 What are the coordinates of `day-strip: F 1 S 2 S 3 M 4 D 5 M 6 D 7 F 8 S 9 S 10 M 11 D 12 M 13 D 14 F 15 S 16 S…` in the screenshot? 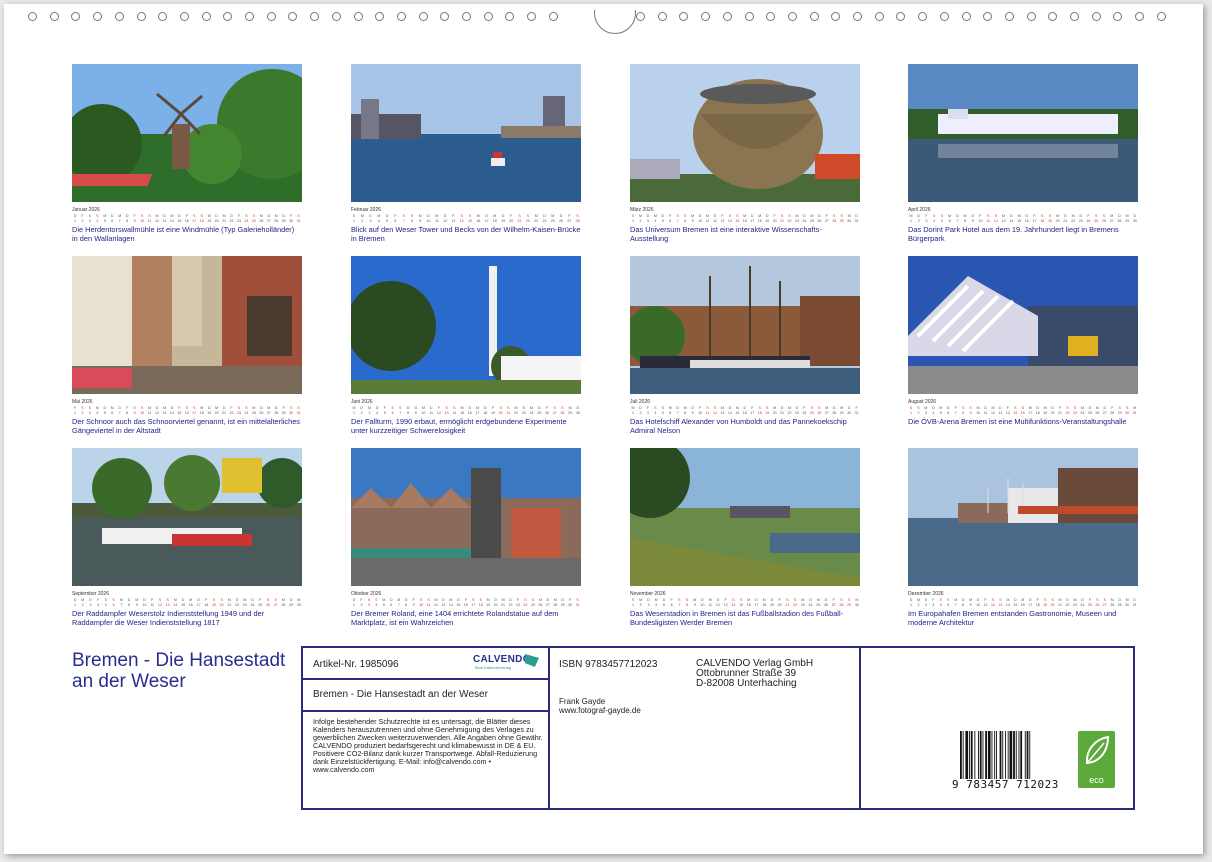 It's located at (187, 410).